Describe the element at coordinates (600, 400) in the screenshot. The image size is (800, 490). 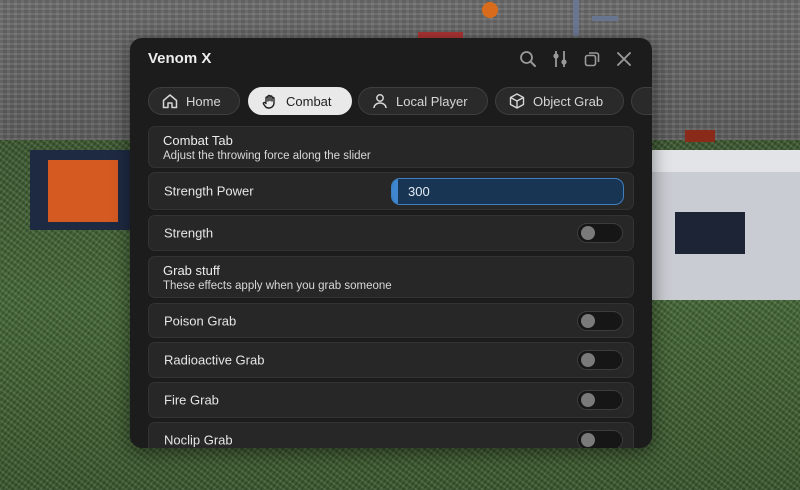
I see `fire-grab-toggle` at that location.